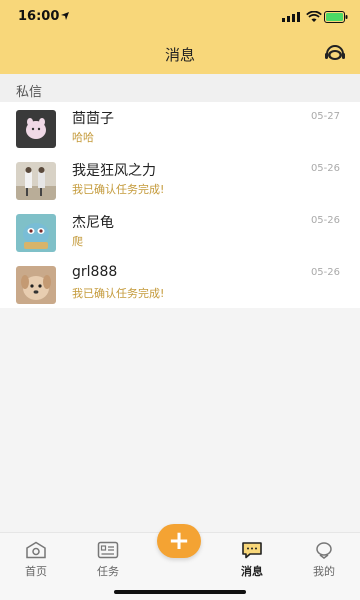 Image resolution: width=360 pixels, height=600 pixels. Describe the element at coordinates (324, 550) in the screenshot. I see `profile-icon` at that location.